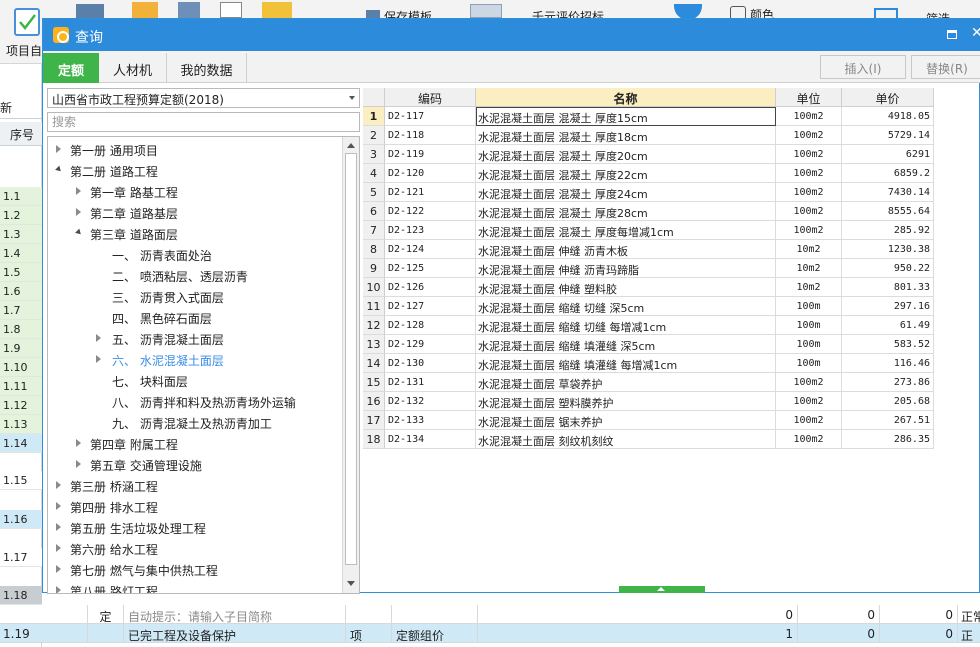 The image size is (980, 647). Describe the element at coordinates (430, 192) in the screenshot. I see `table-cell-code: D2-121` at that location.